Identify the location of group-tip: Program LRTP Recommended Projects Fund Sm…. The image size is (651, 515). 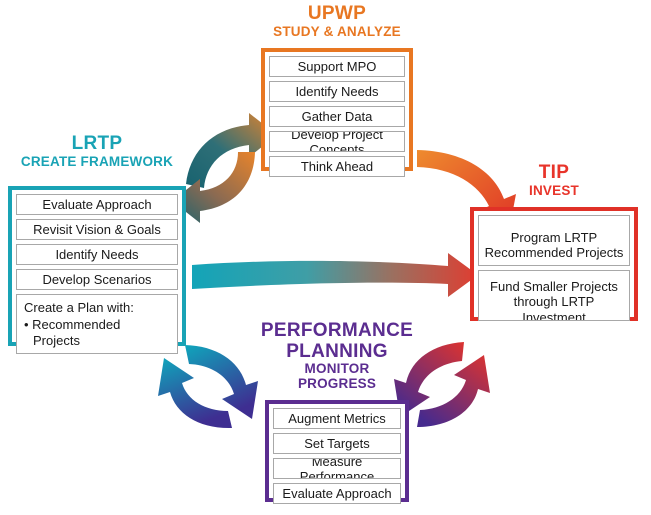
(554, 264).